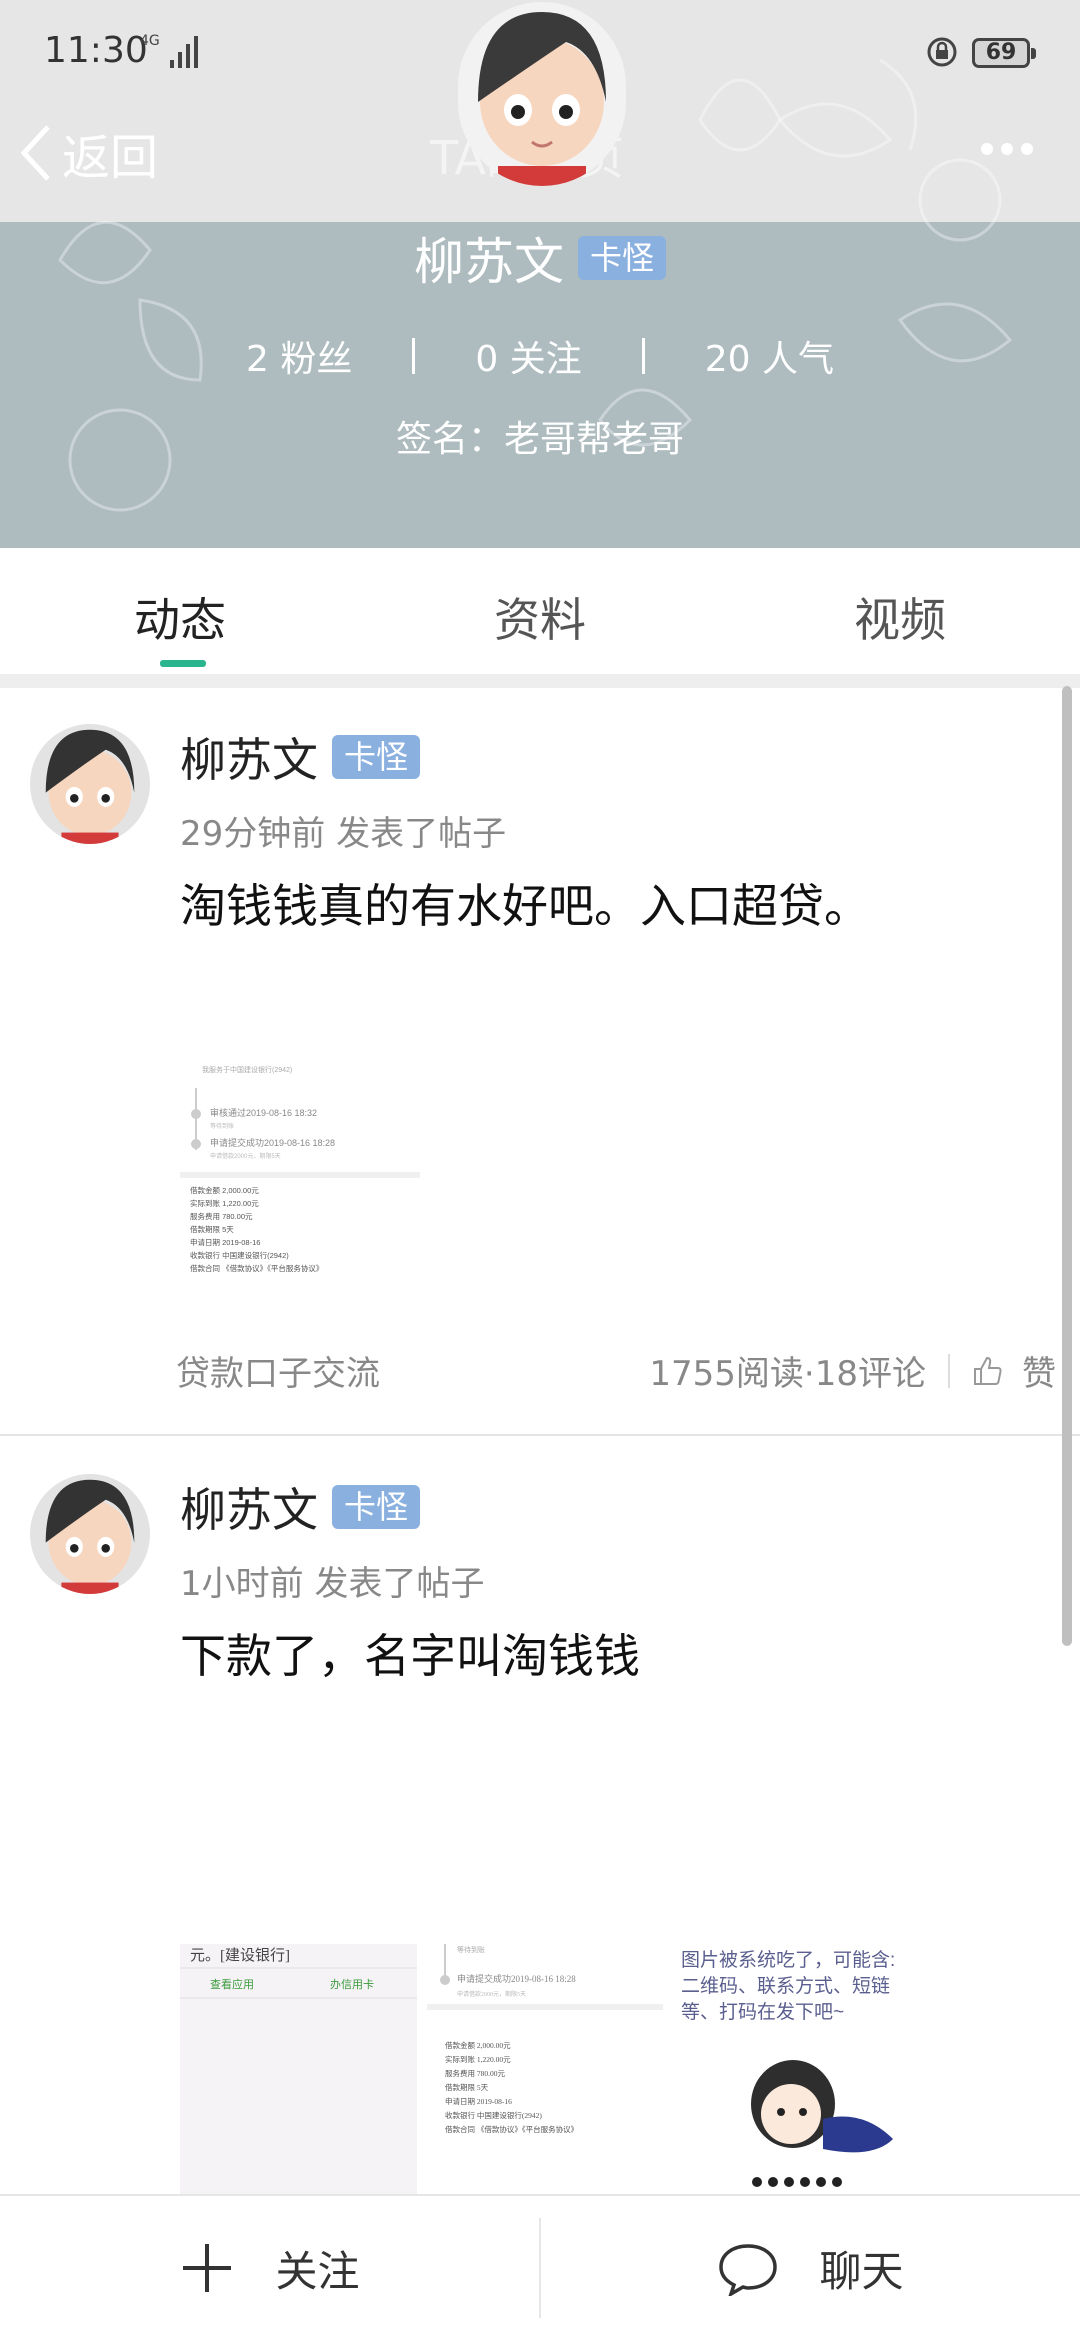  Describe the element at coordinates (1039, 1374) in the screenshot. I see `like-label: 赞` at that location.